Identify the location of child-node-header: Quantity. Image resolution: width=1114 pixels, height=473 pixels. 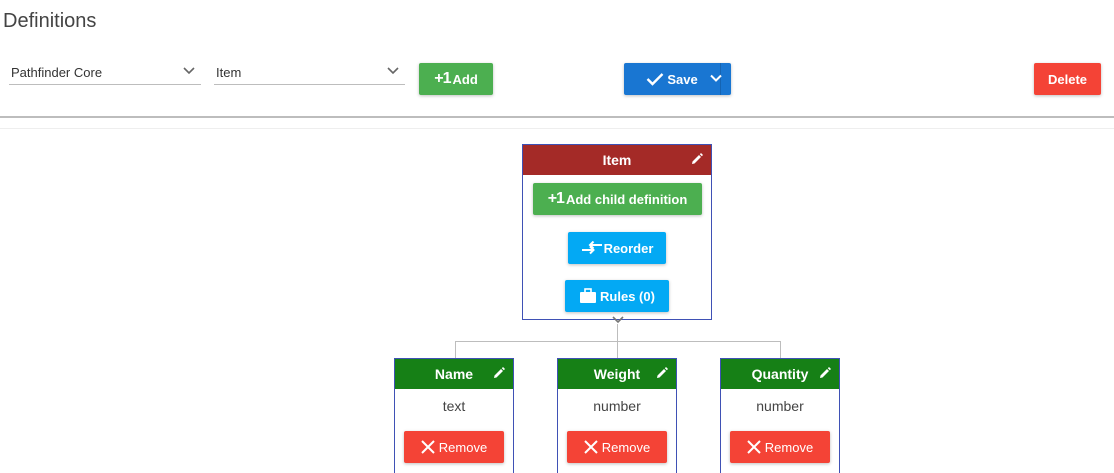
(780, 374).